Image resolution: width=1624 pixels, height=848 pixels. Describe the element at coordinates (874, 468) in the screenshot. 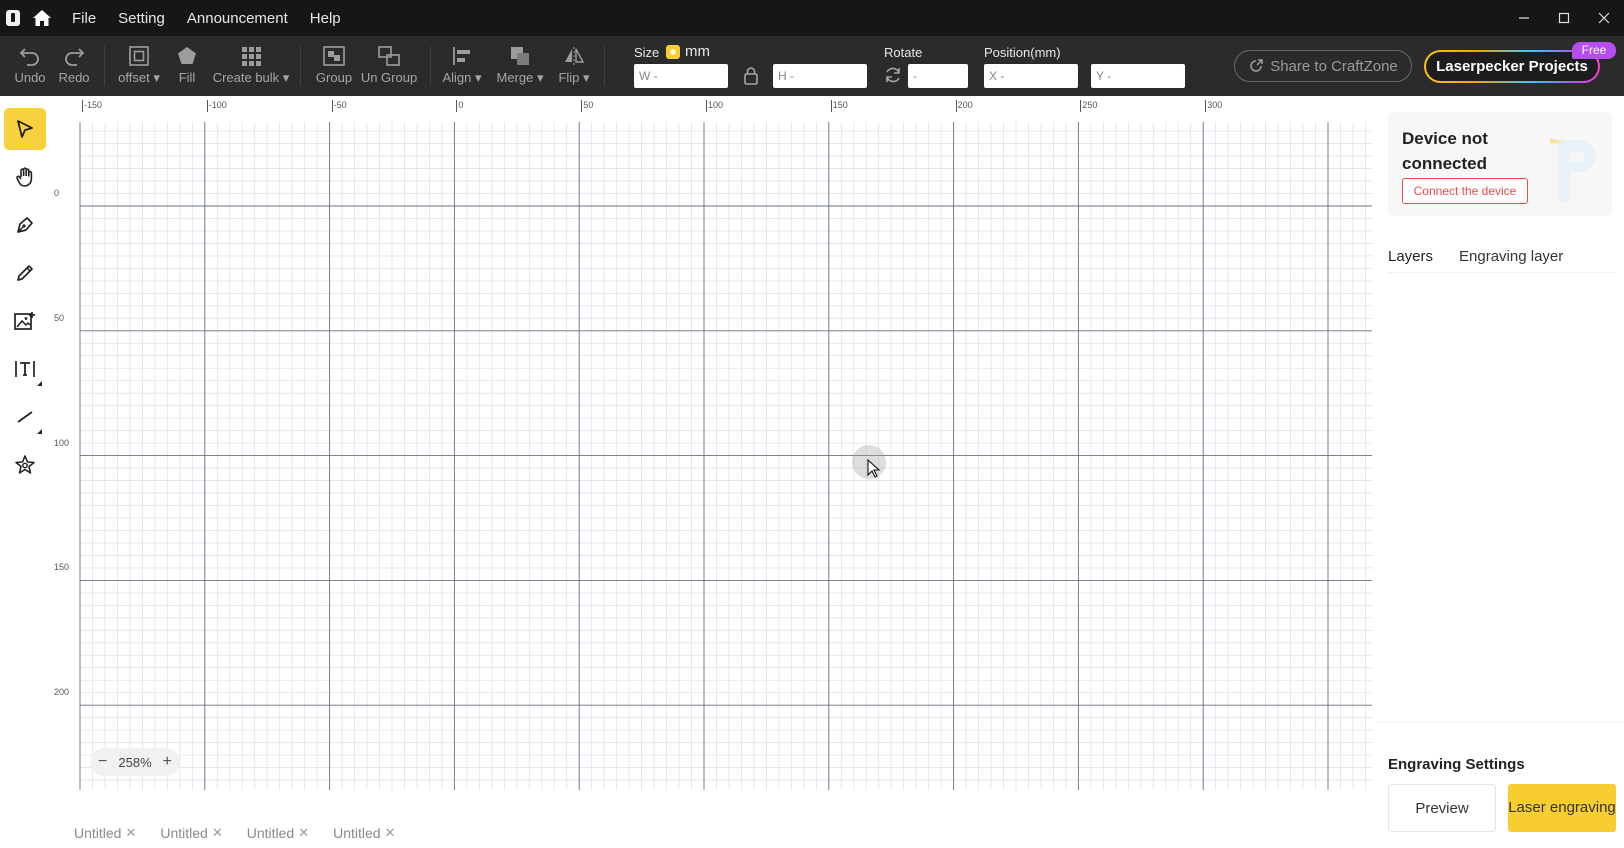

I see `mouse-cursor-icon` at that location.